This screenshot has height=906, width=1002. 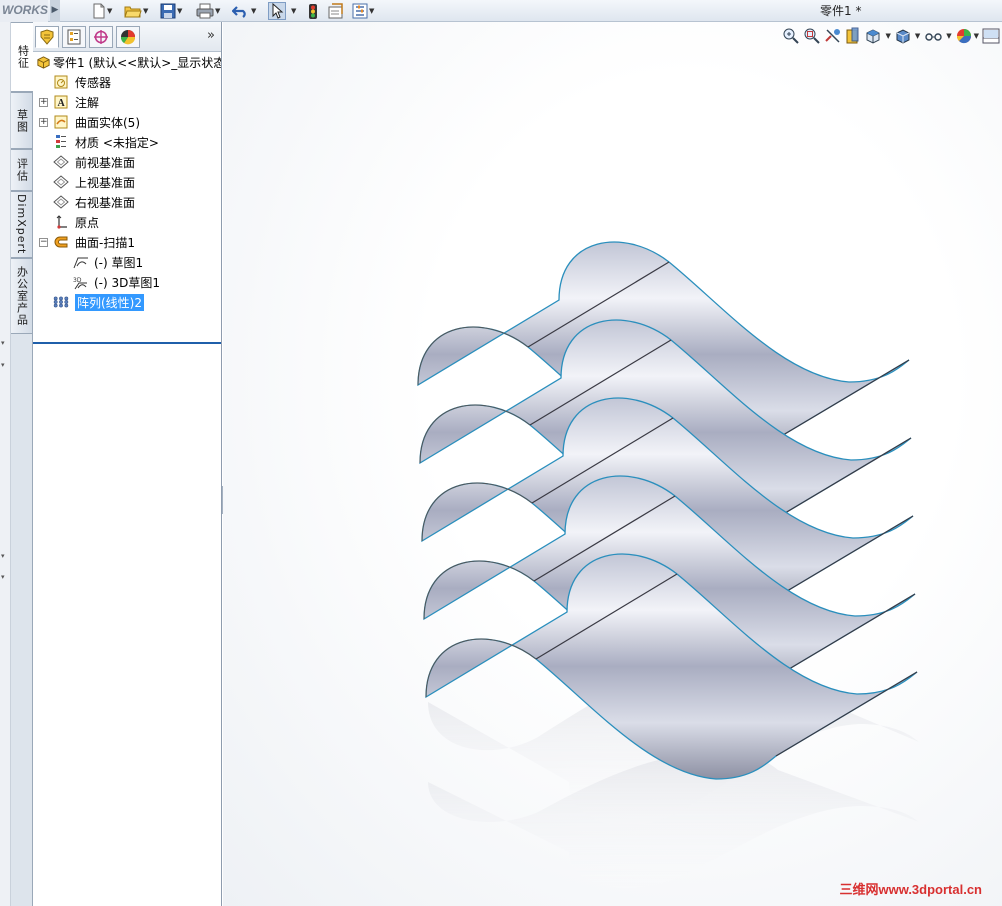 I want to click on material-icon, so click(x=61, y=142).